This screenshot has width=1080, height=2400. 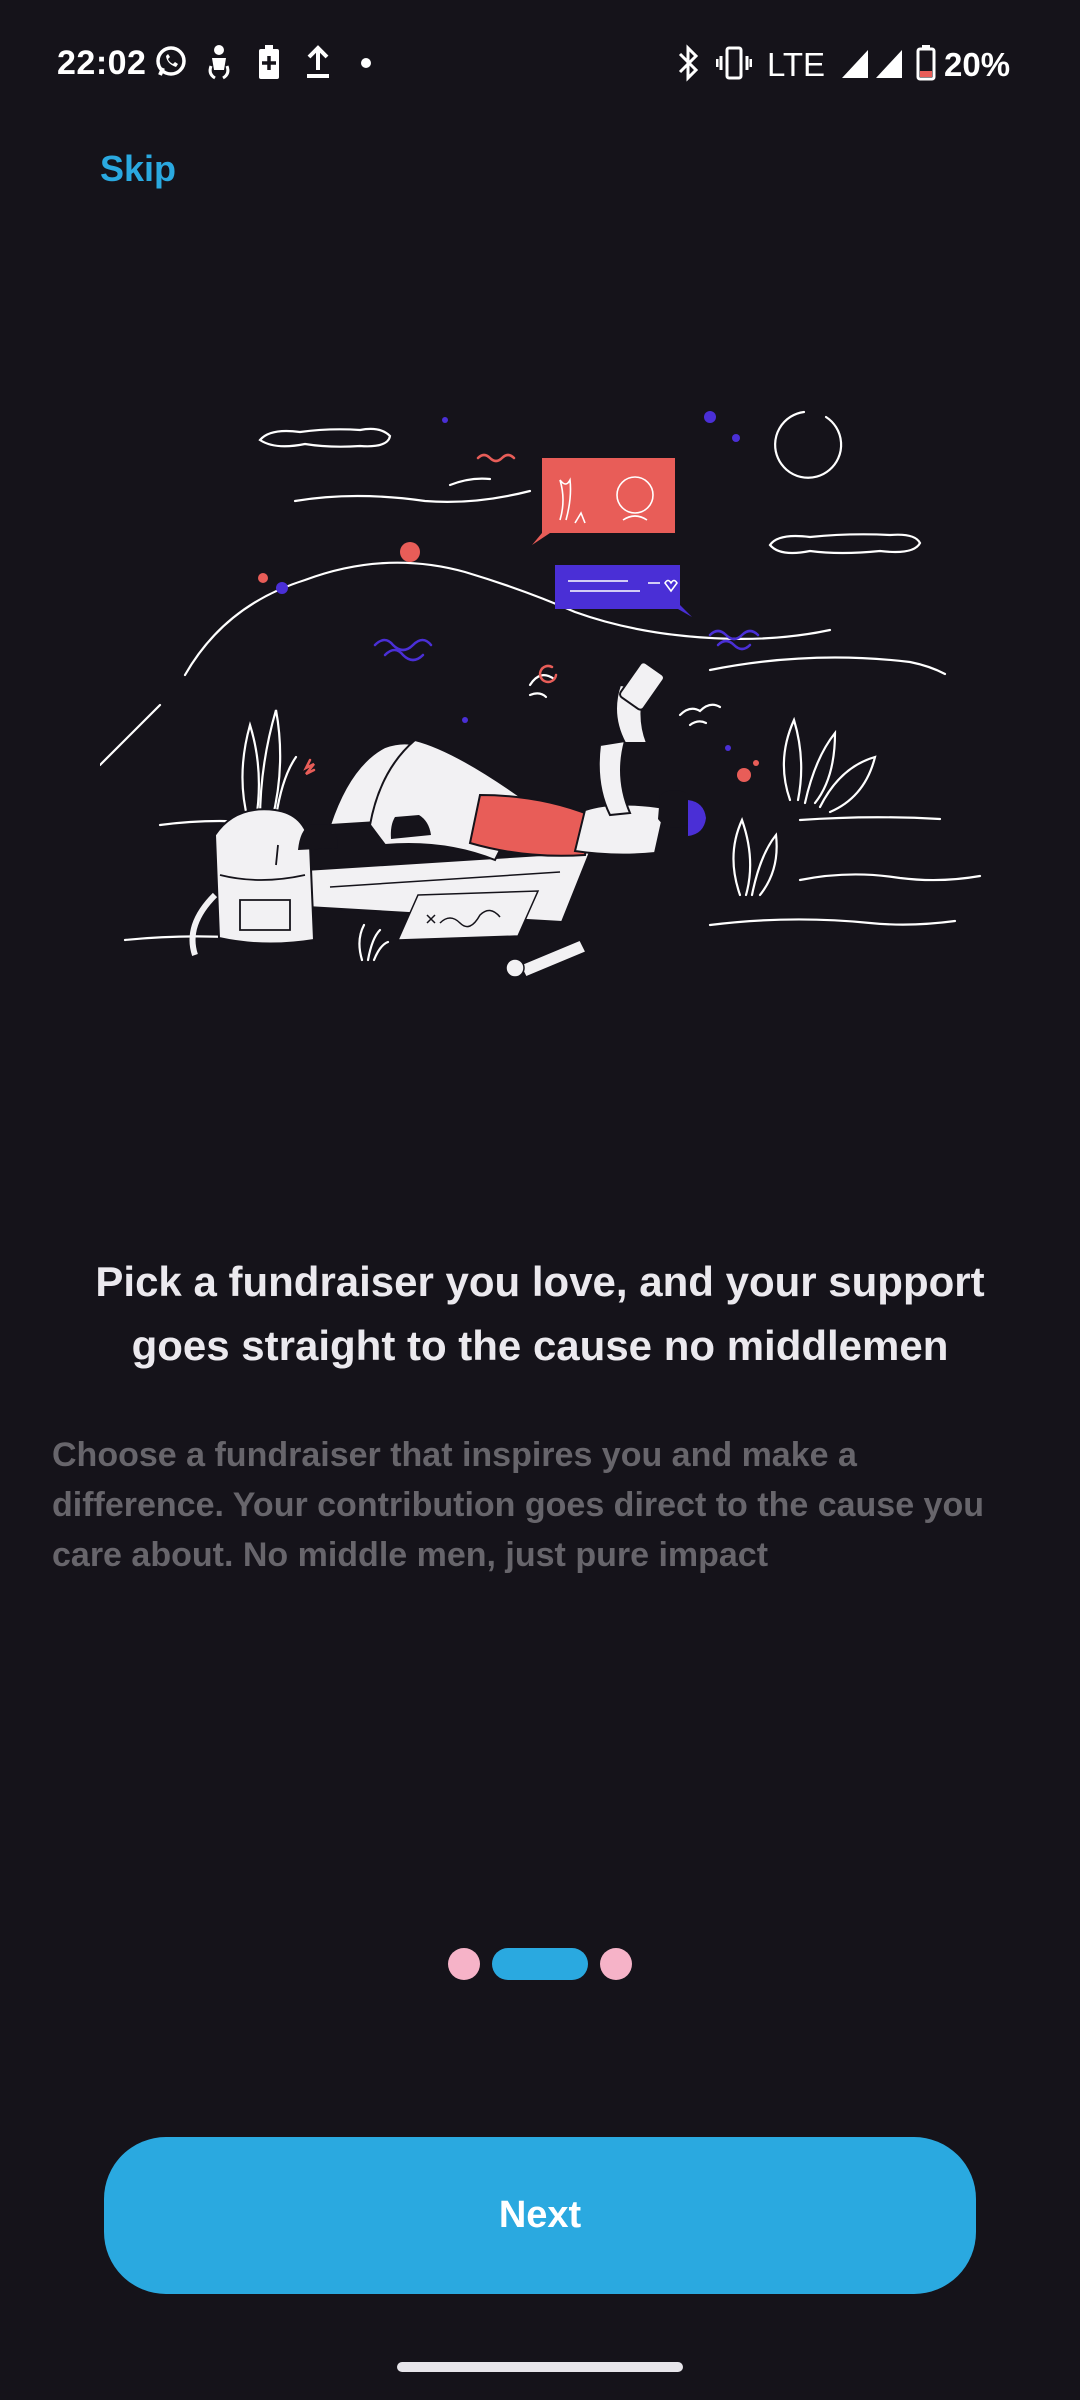 I want to click on battery-icon, so click(x=926, y=63).